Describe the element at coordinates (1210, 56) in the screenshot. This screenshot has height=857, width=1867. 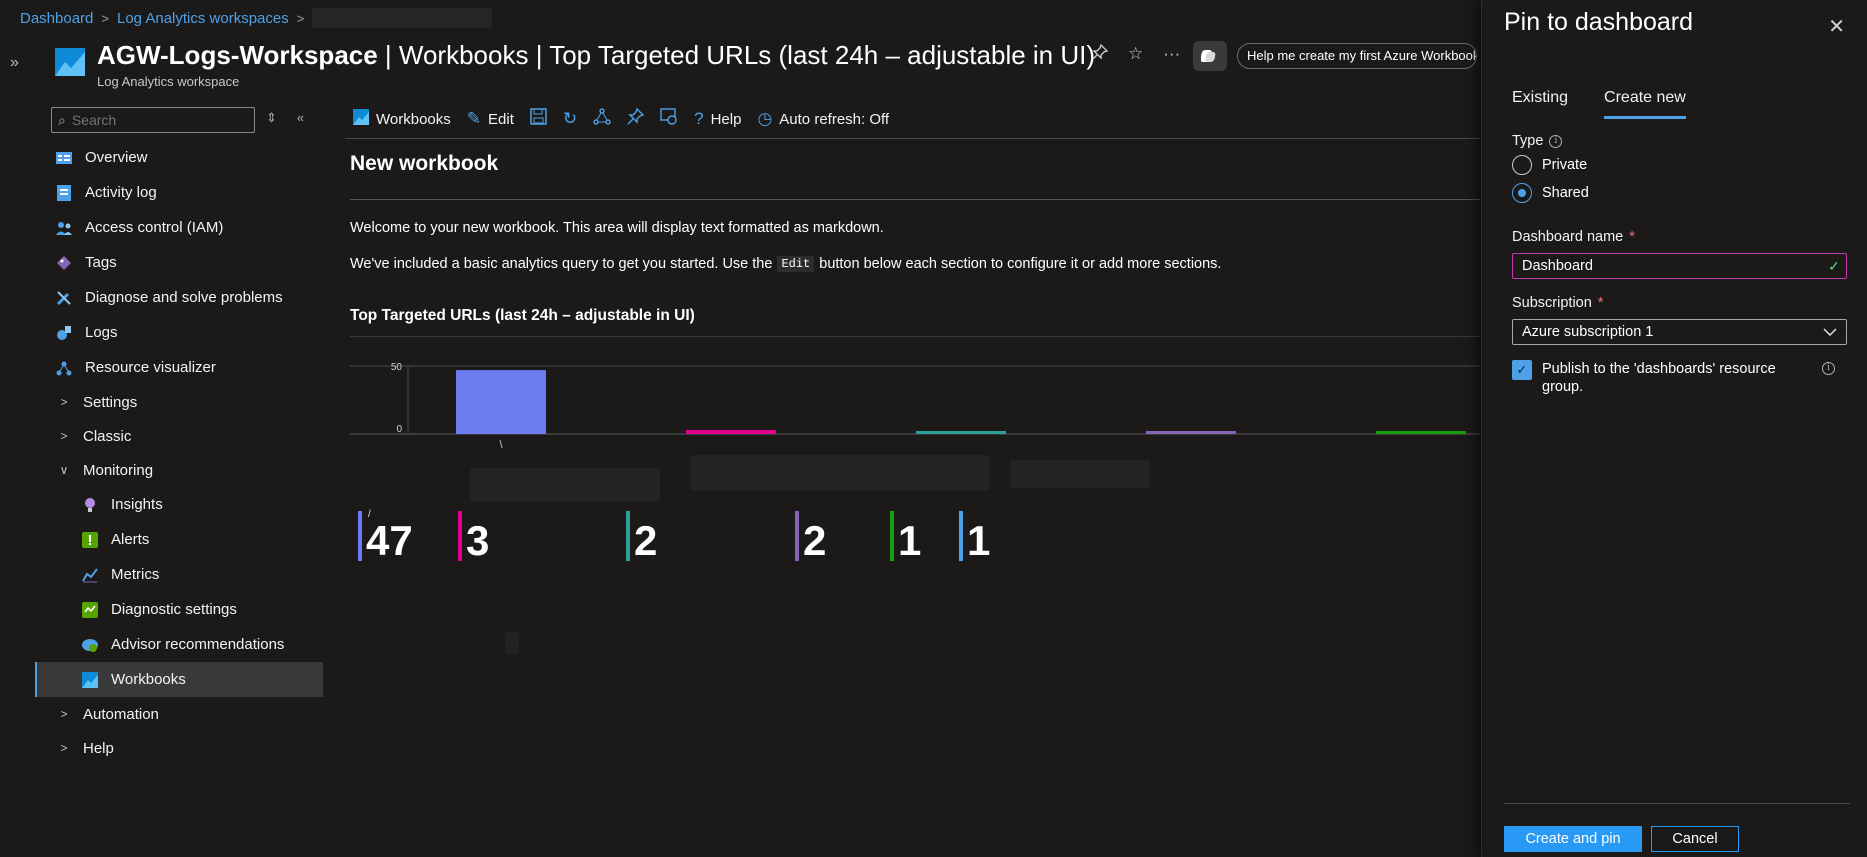
I see `copilot-icon` at that location.